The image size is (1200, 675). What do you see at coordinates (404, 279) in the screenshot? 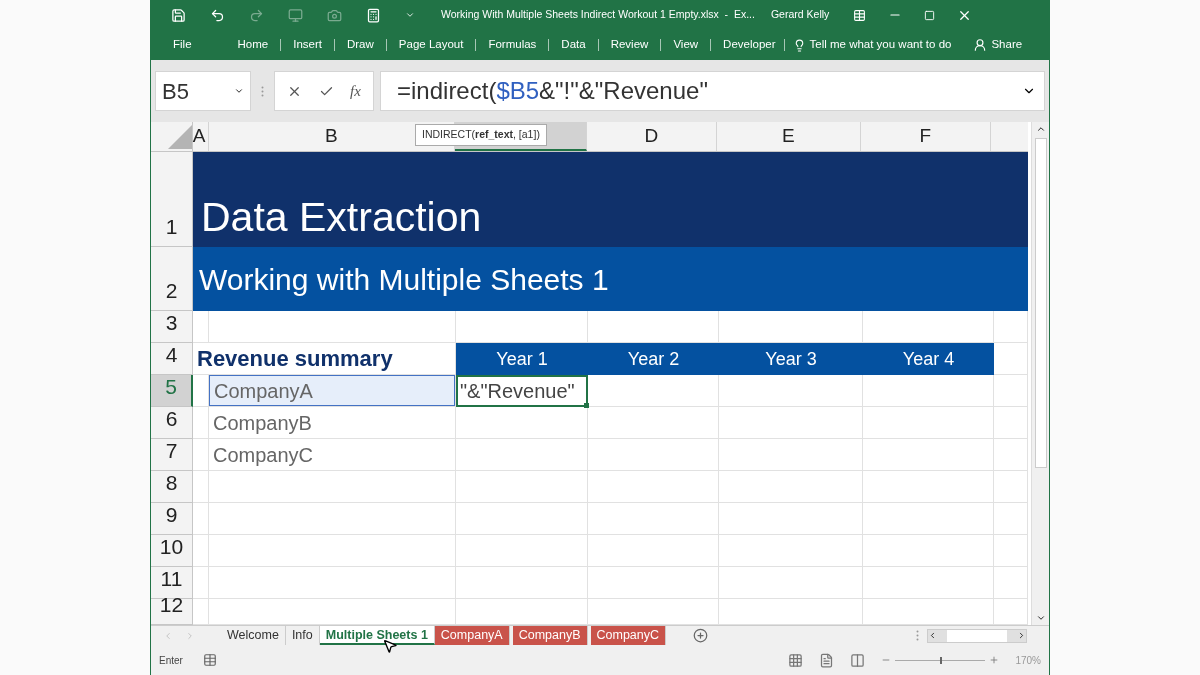
I see `sheet-subtitle: Working with Multiple Sheets 1` at bounding box center [404, 279].